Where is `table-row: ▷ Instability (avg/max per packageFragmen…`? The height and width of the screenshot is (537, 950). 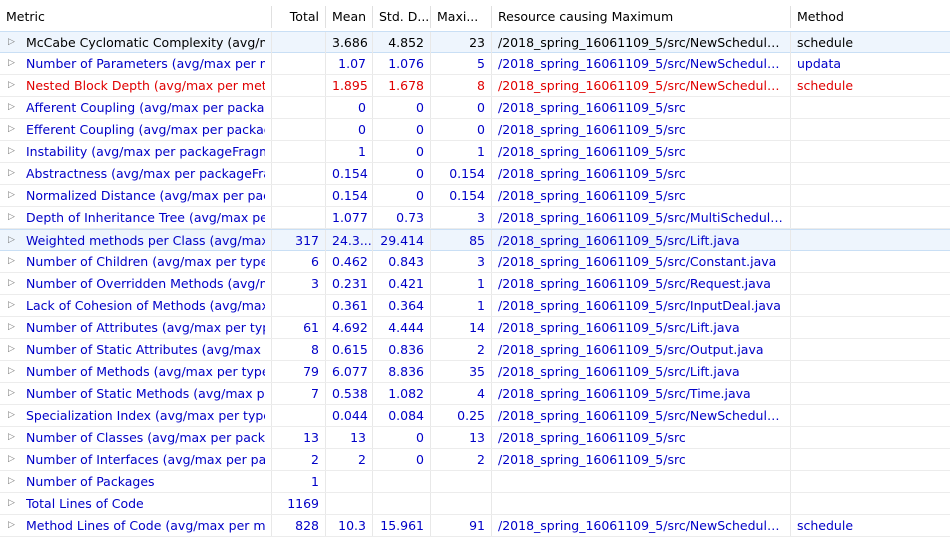
table-row: ▷ Instability (avg/max per packageFragmen… is located at coordinates (475, 152).